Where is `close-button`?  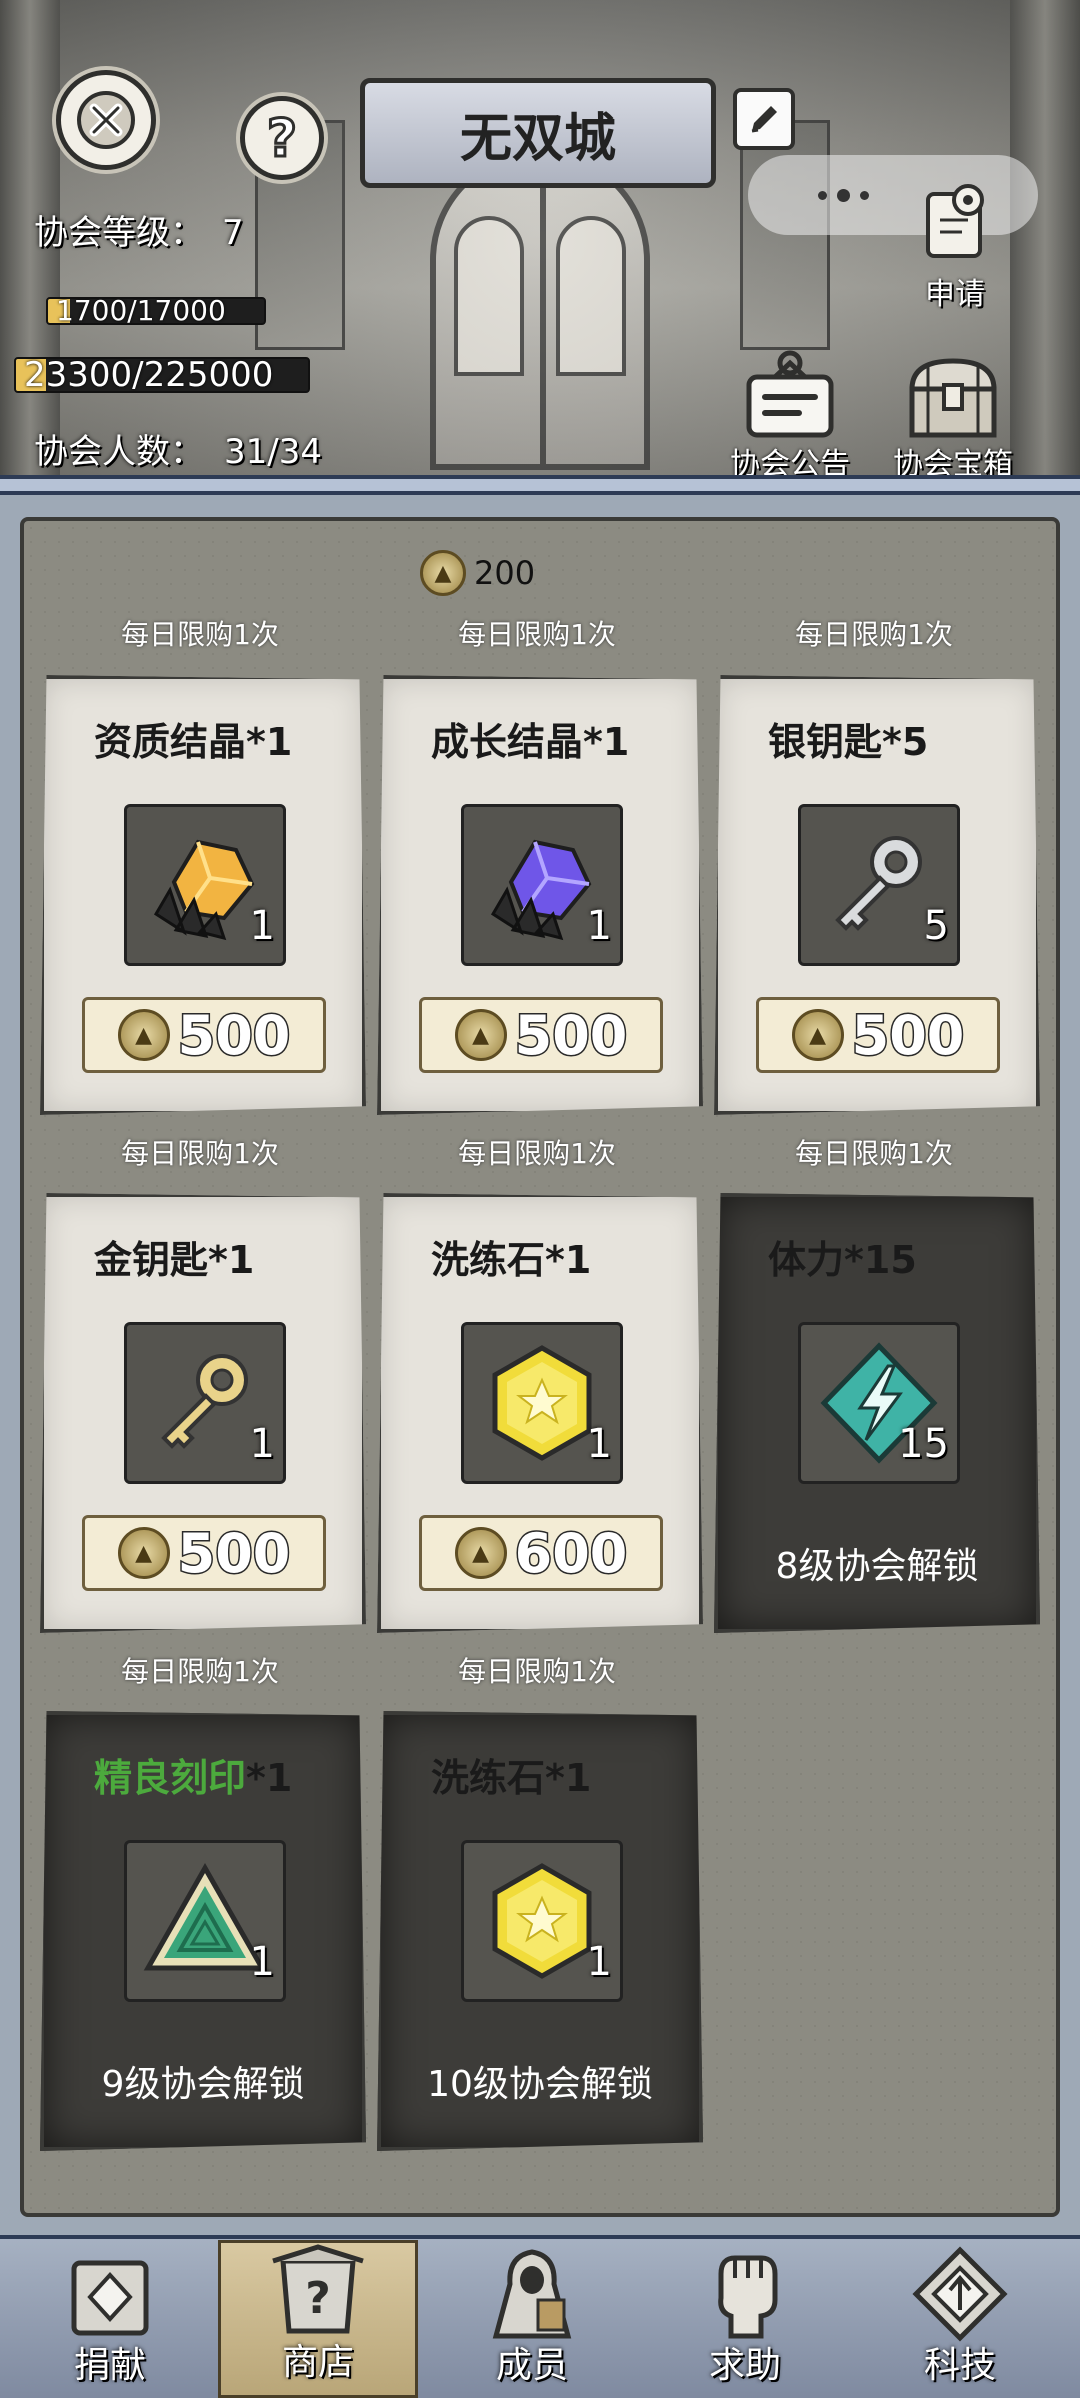 close-button is located at coordinates (106, 120).